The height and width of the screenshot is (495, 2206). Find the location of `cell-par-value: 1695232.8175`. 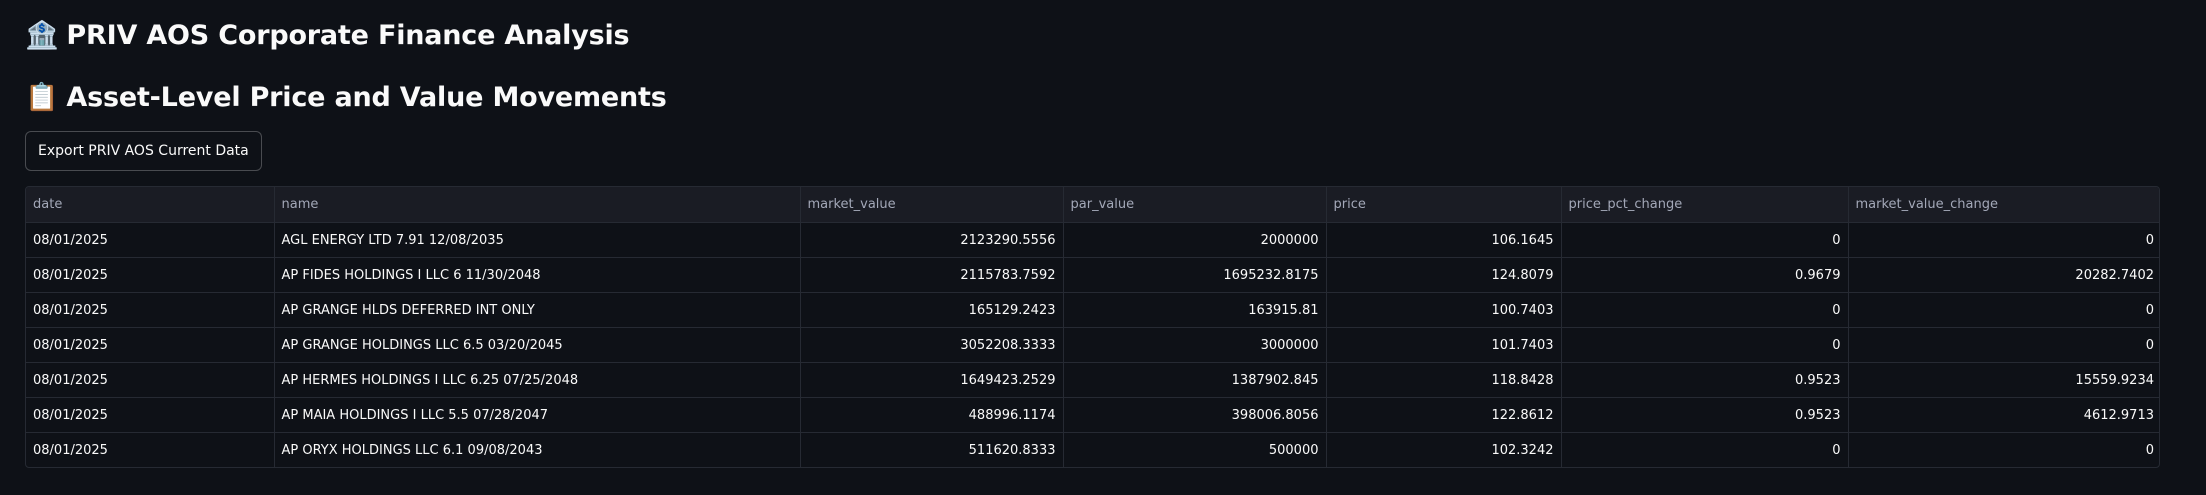

cell-par-value: 1695232.8175 is located at coordinates (1195, 275).